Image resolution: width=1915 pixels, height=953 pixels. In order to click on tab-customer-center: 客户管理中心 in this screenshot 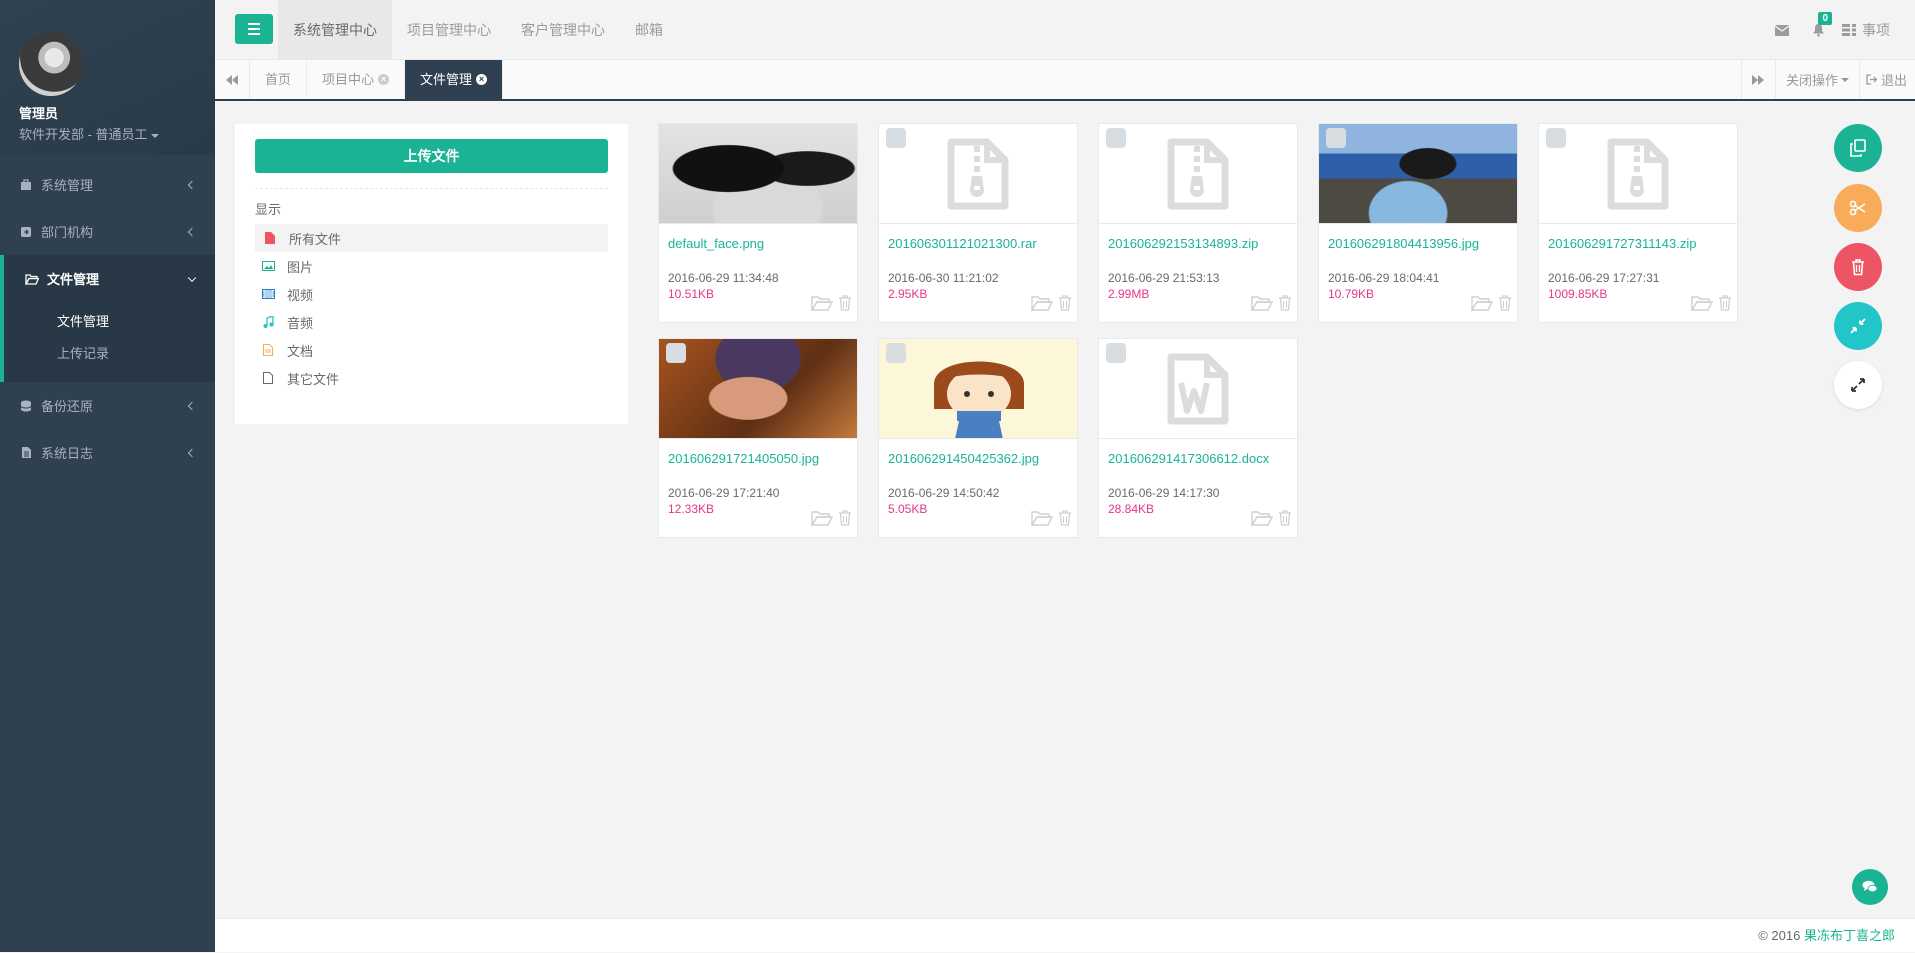, I will do `click(563, 30)`.